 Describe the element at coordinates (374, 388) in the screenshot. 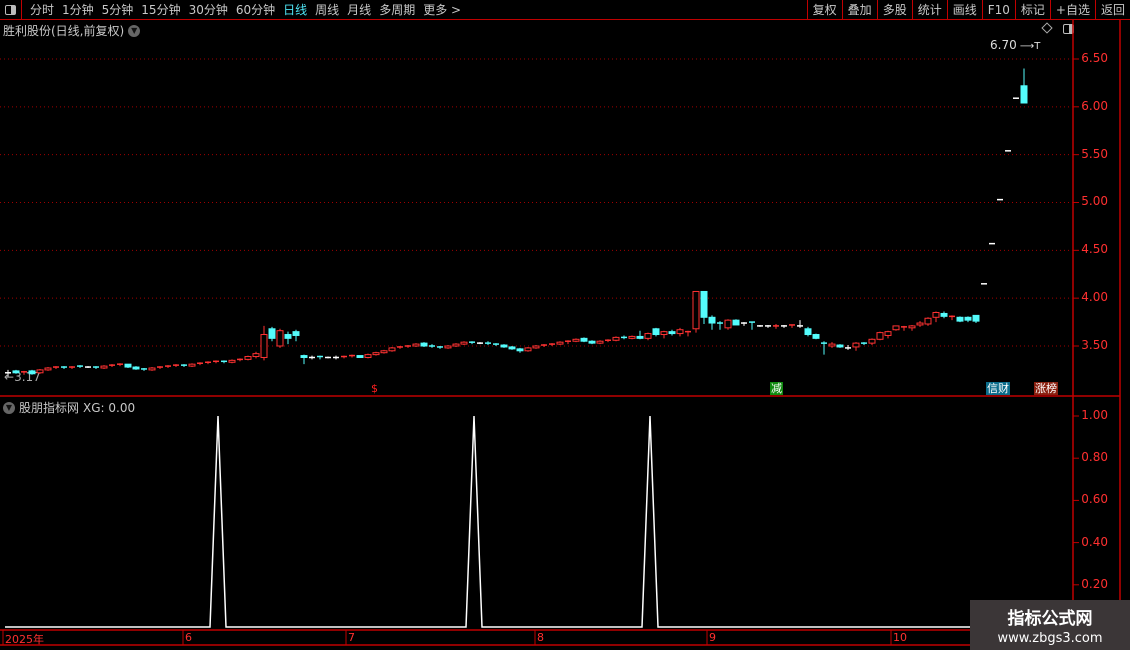

I see `event-marker: $` at that location.